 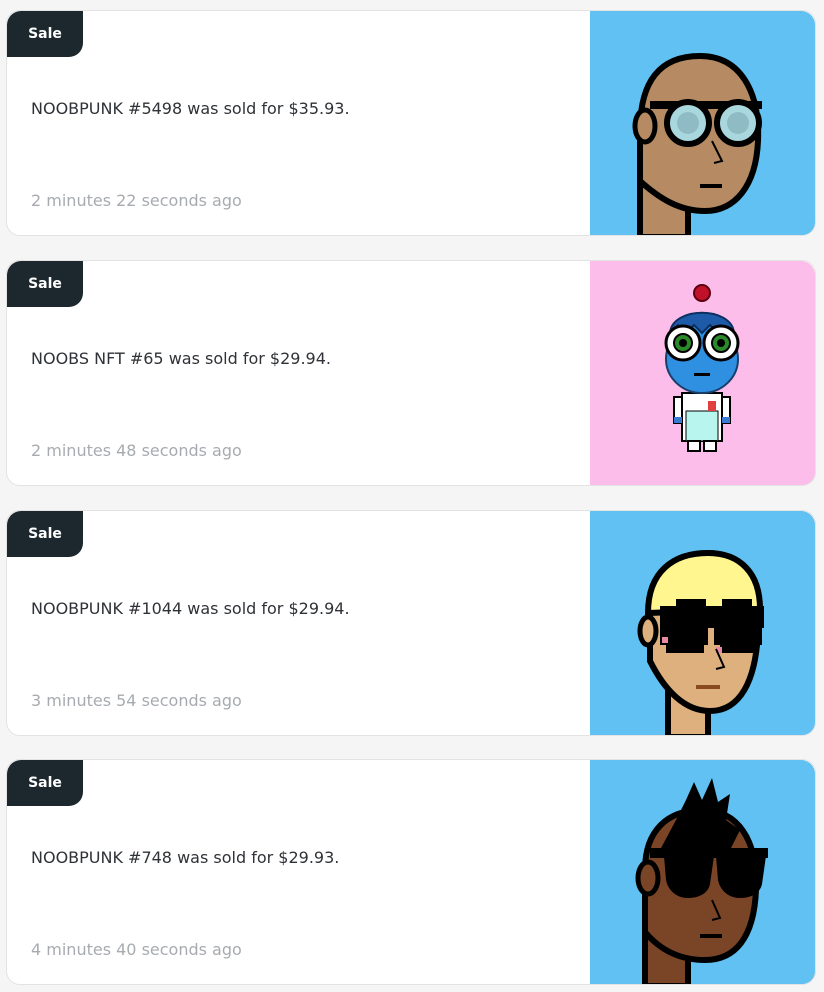 What do you see at coordinates (190, 108) in the screenshot?
I see `sale-message: NOOBPUNK #5498 was sold for $35.93.` at bounding box center [190, 108].